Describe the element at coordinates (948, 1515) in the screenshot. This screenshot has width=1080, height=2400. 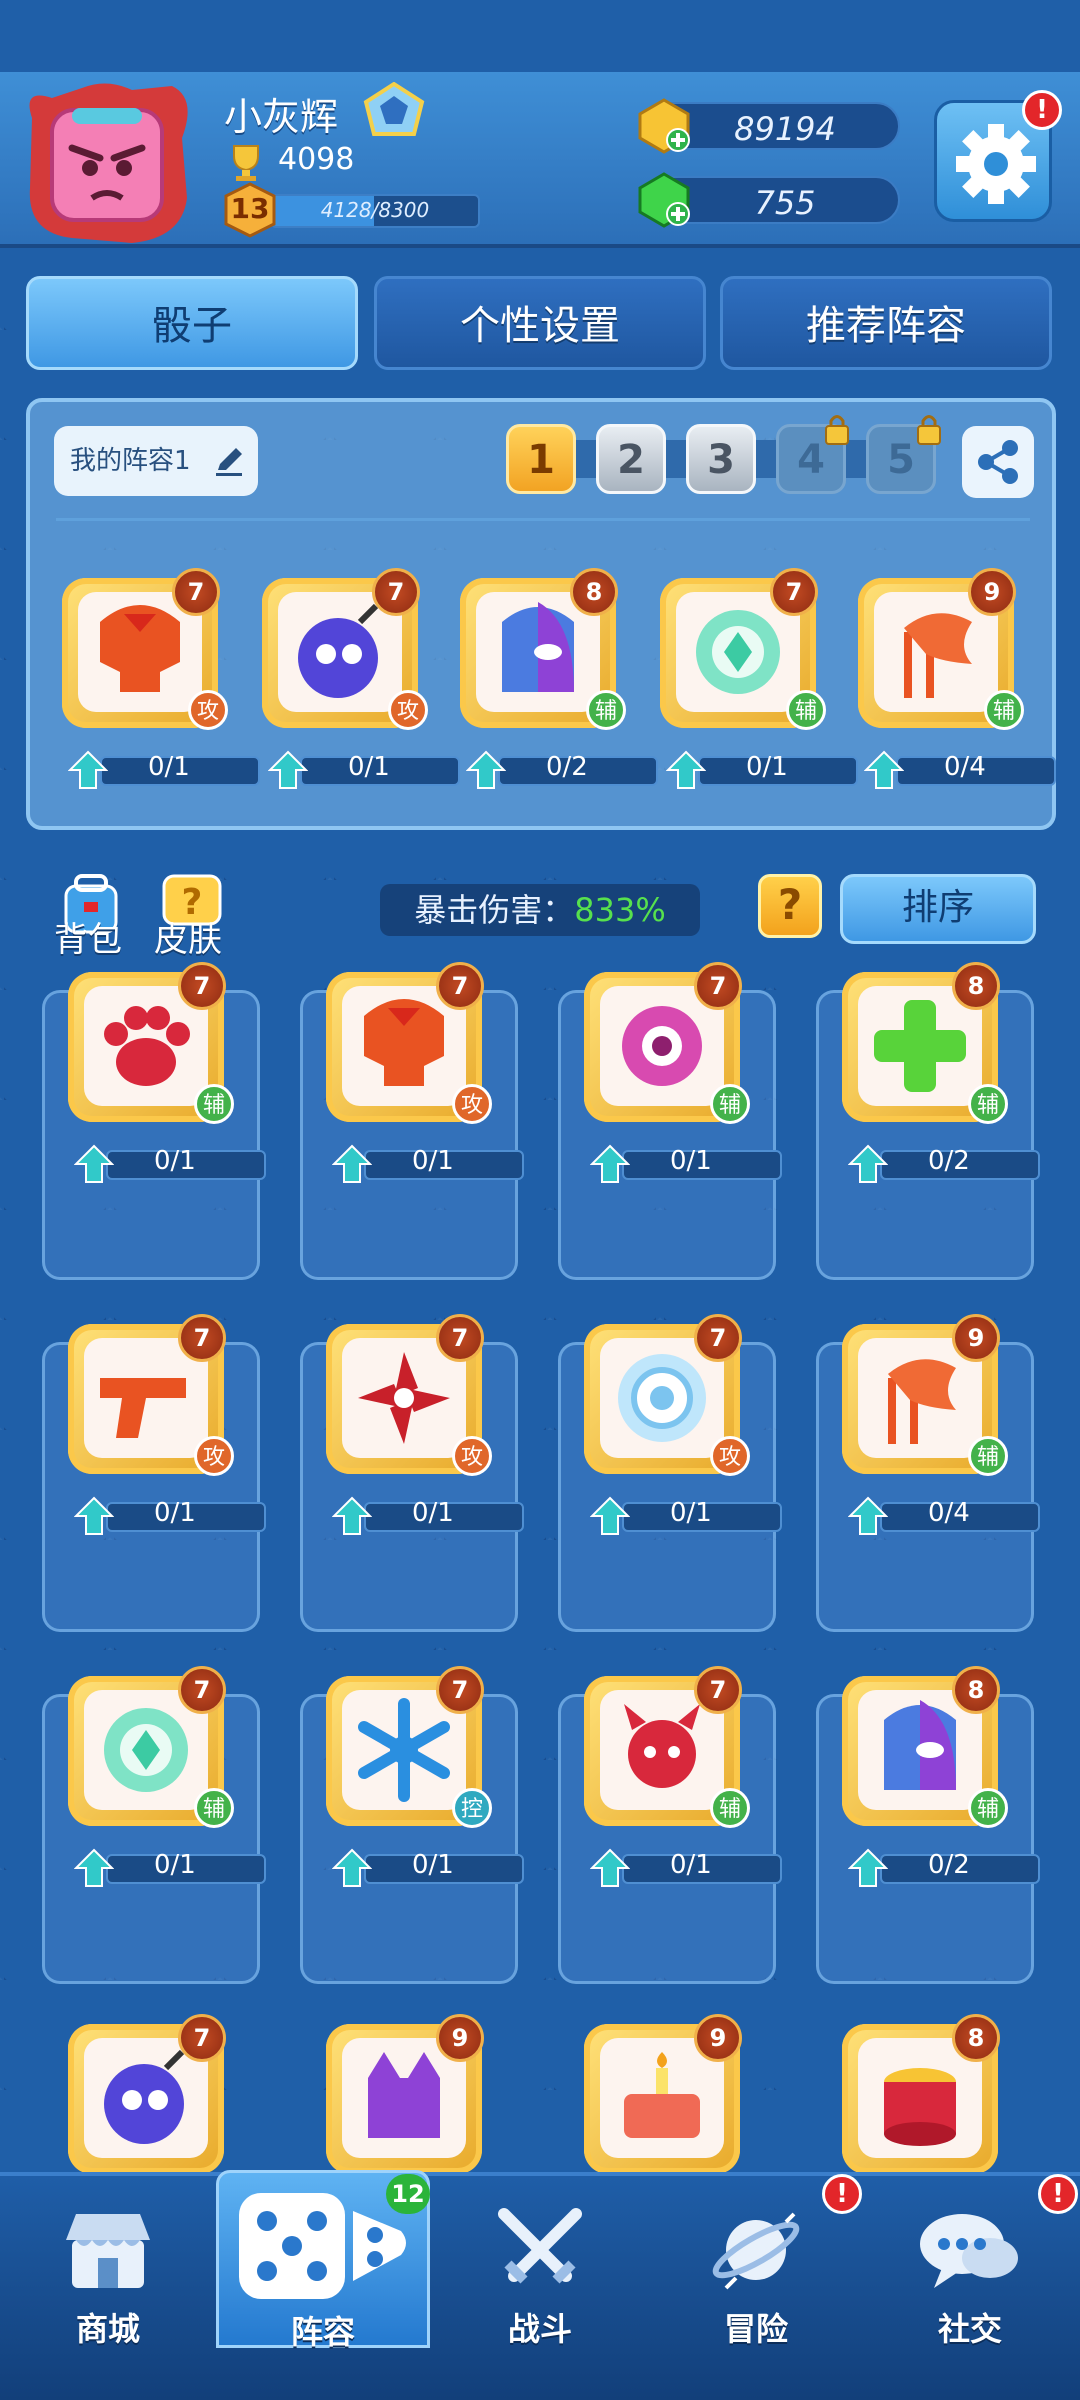
I see `card-upgrade-progress: 0/4` at that location.